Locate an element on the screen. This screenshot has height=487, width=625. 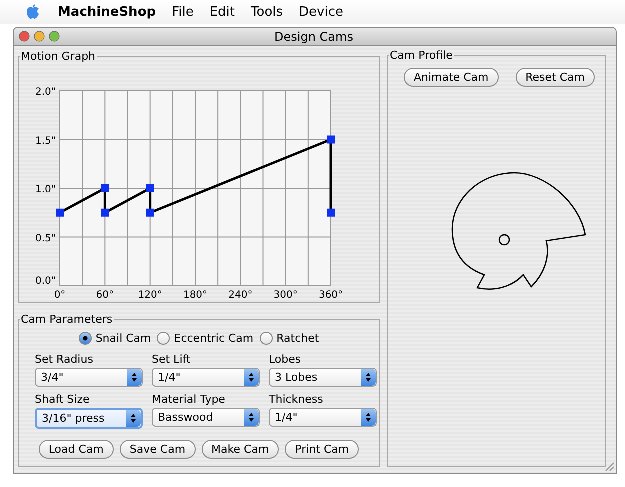
resize-grip-icon is located at coordinates (610, 467).